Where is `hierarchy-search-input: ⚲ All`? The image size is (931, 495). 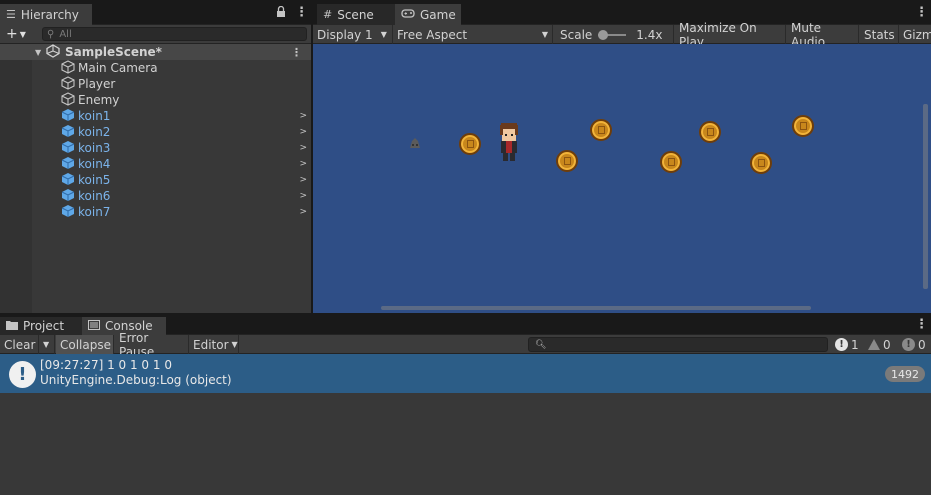
hierarchy-search-input: ⚲ All is located at coordinates (174, 34).